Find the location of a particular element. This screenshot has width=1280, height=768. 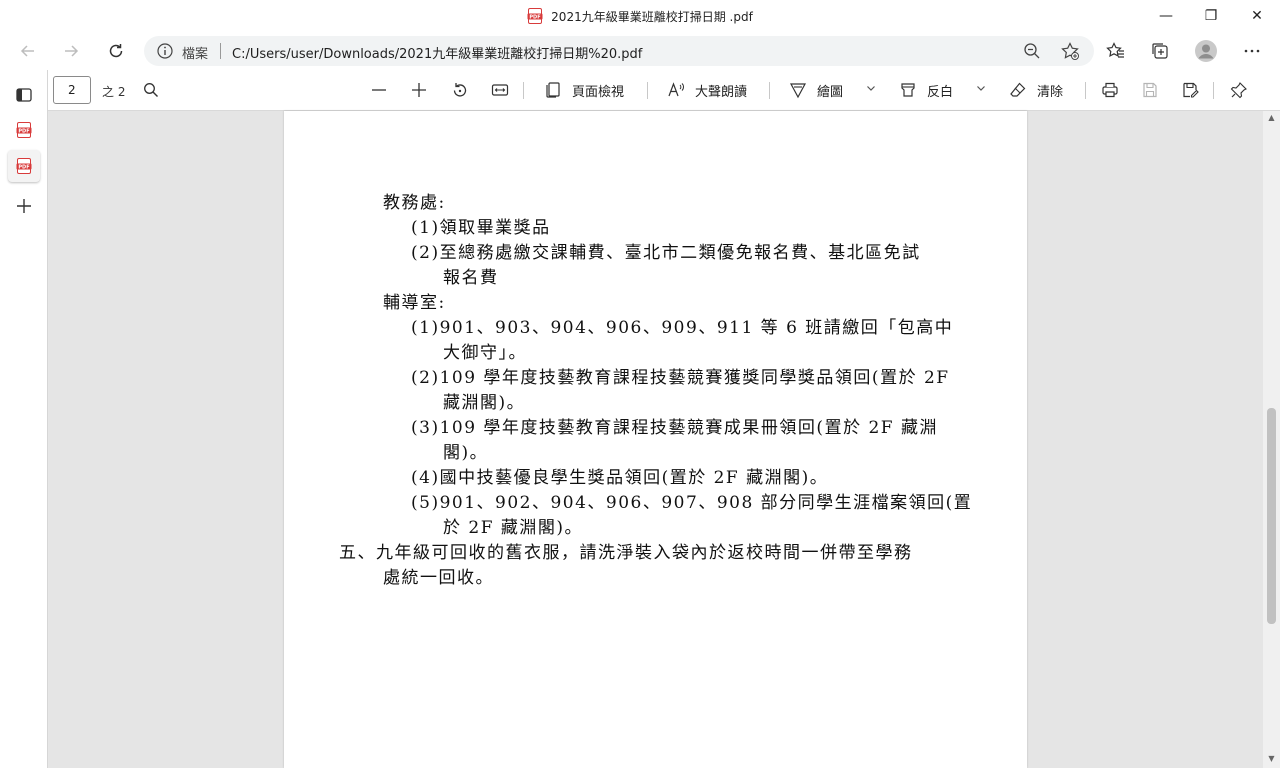

vertical-scrollbar: ▲ ▼ is located at coordinates (1271, 439).